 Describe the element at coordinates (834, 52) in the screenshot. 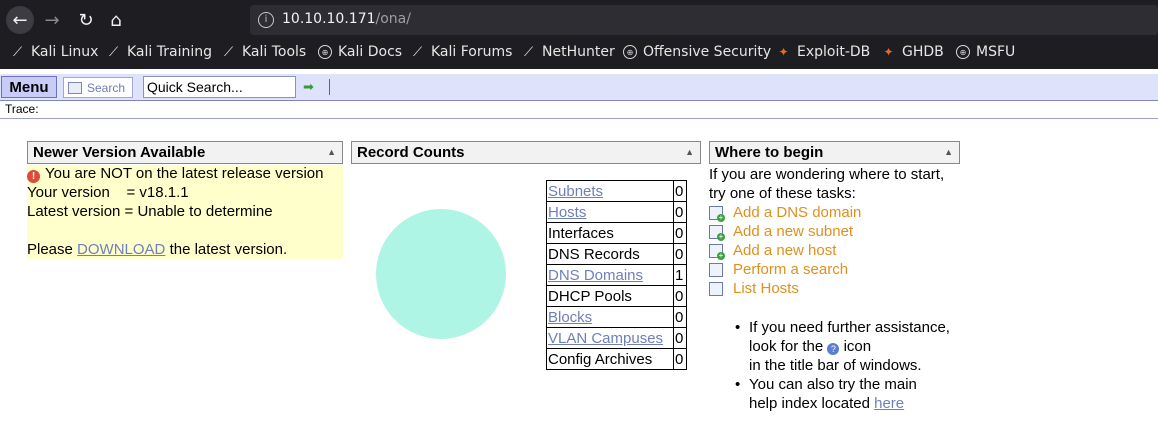

I see `bookmark-label: Exploit-DB` at that location.